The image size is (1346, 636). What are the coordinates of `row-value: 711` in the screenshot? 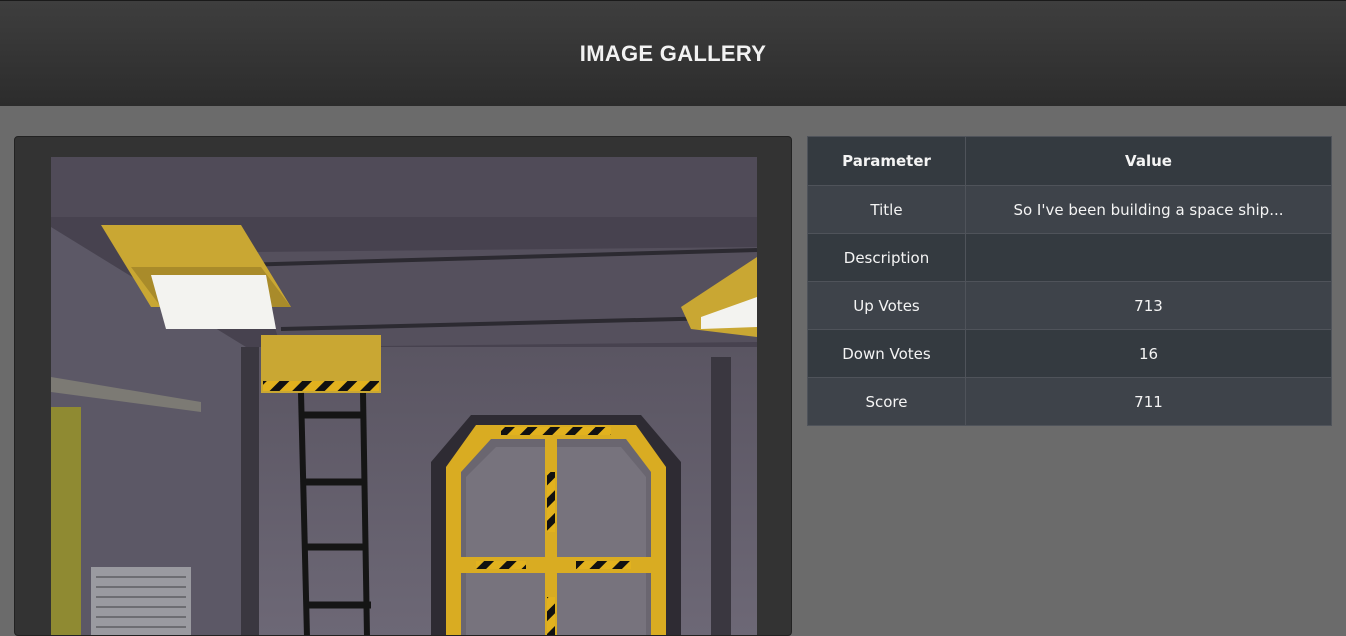 It's located at (1148, 401).